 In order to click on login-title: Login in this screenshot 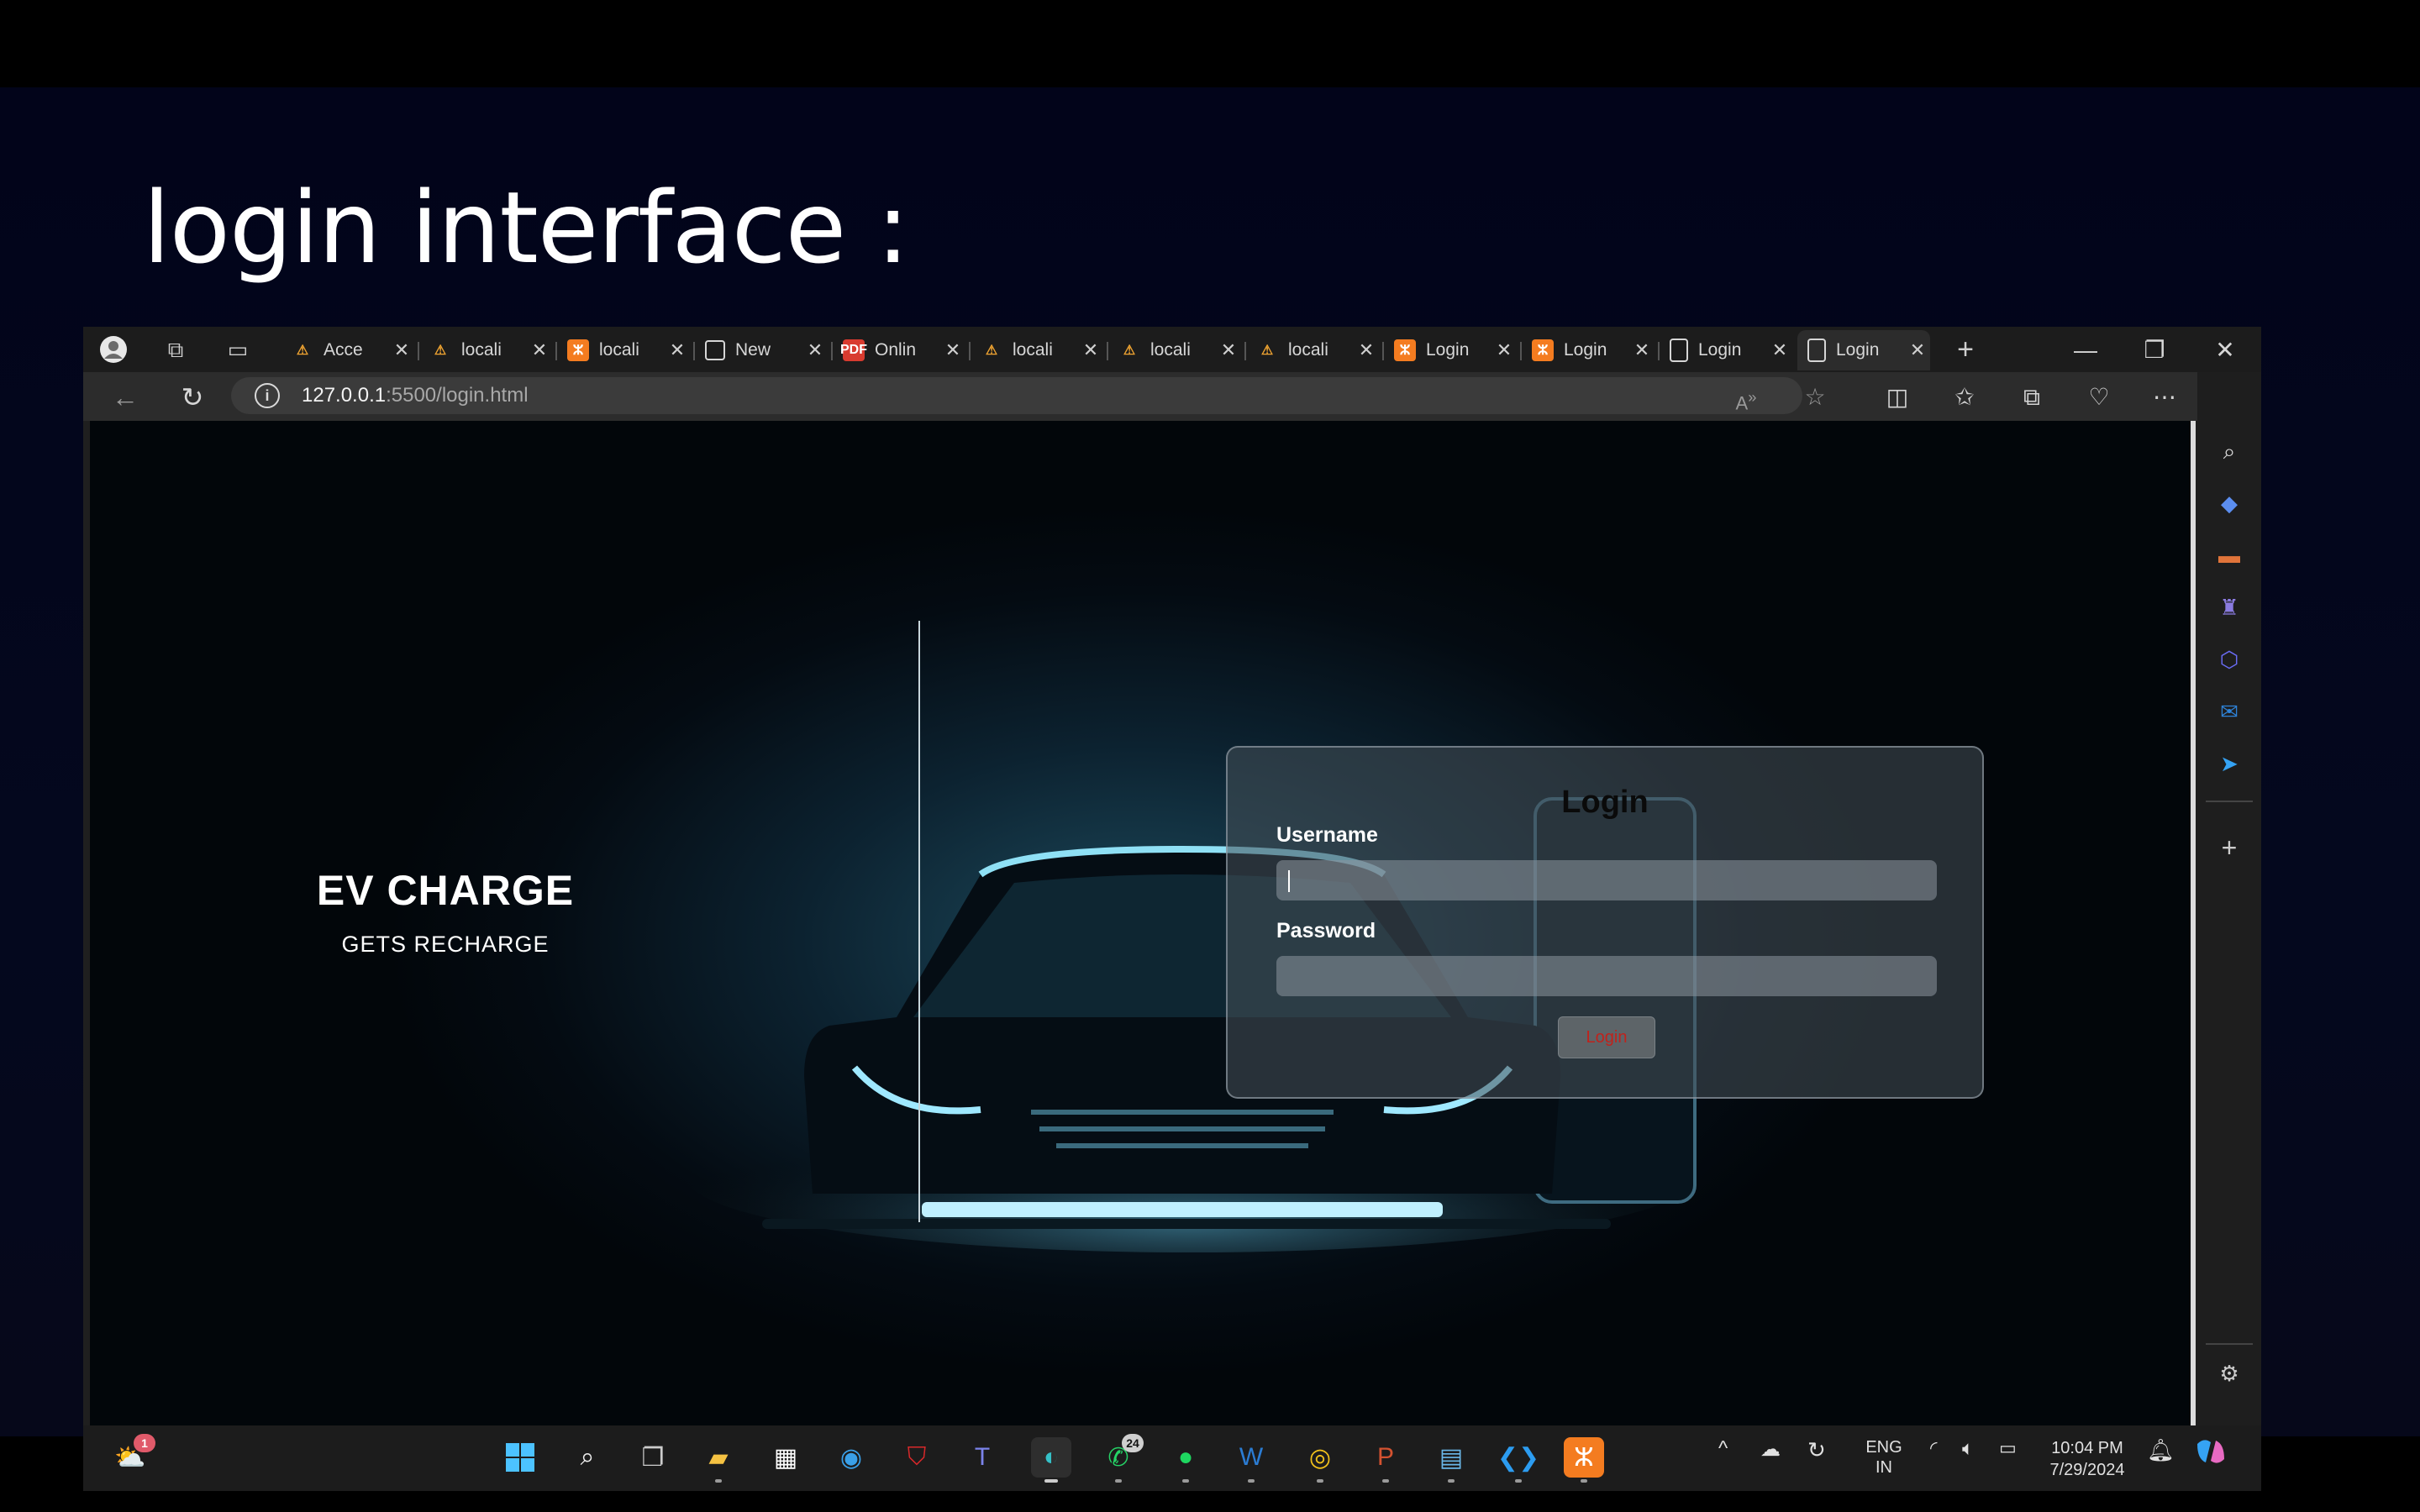, I will do `click(1605, 802)`.